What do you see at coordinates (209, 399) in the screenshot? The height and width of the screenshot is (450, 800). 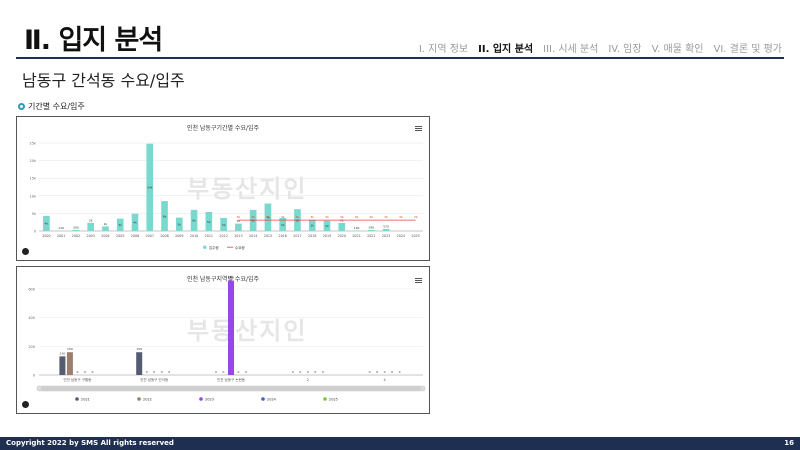 I see `legend-label: 2023` at bounding box center [209, 399].